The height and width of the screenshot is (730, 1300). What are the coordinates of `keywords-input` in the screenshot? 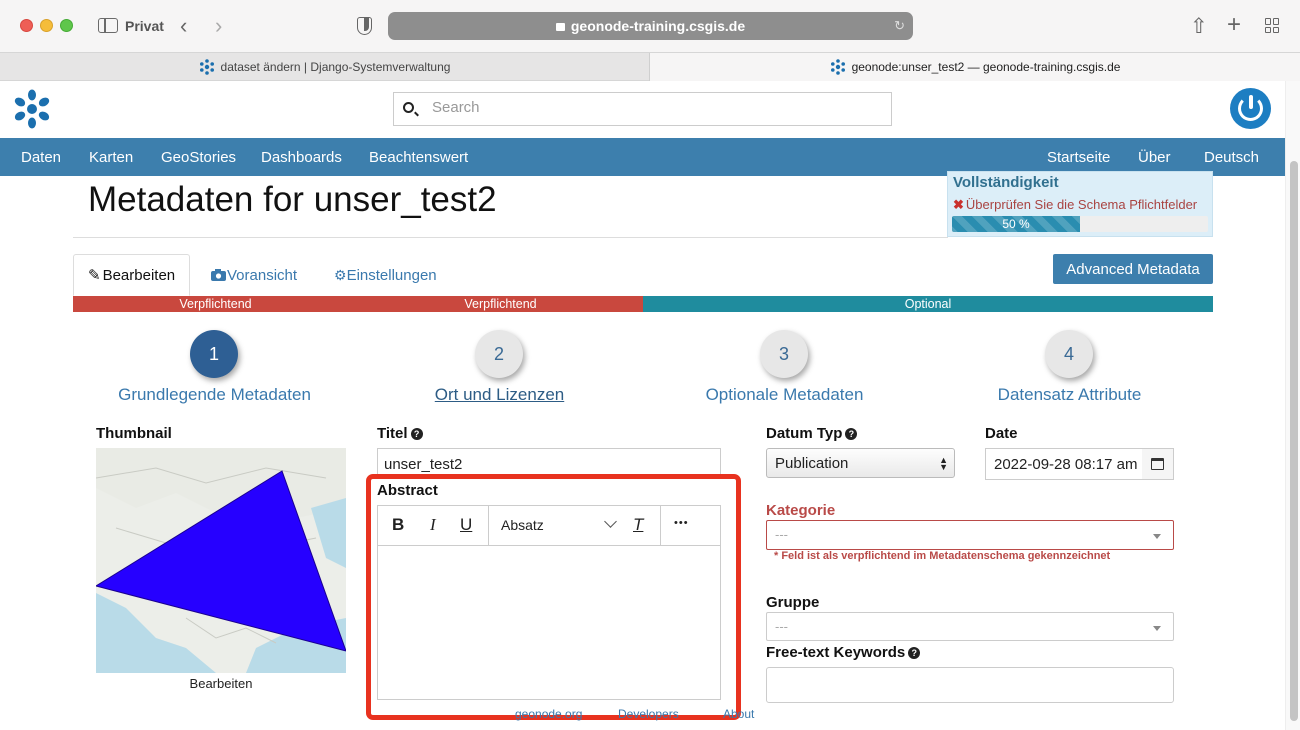 It's located at (970, 685).